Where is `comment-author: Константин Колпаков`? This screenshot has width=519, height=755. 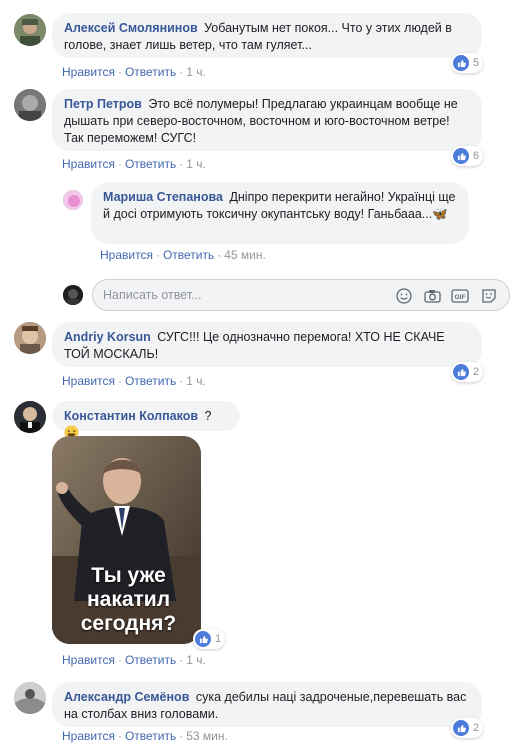
comment-author: Константин Колпаков is located at coordinates (131, 416).